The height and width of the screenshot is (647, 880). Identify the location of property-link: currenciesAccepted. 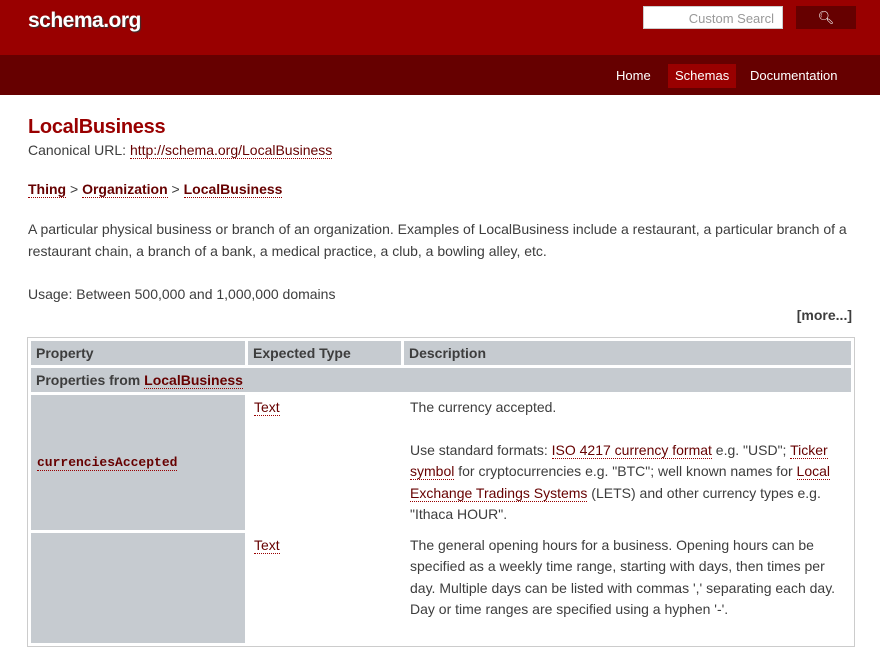
(107, 463).